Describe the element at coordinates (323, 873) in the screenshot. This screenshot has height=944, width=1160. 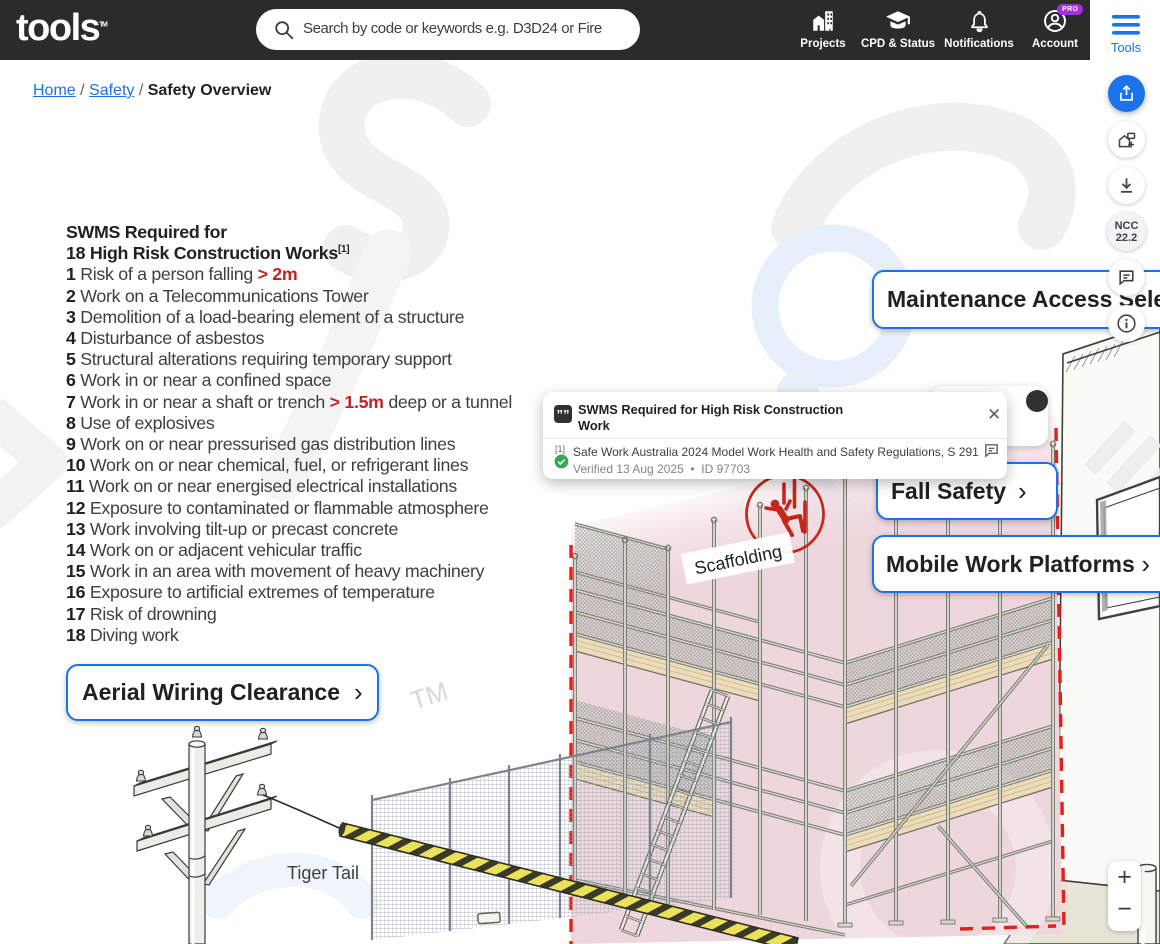
I see `svg-text: Tiger Tail` at that location.